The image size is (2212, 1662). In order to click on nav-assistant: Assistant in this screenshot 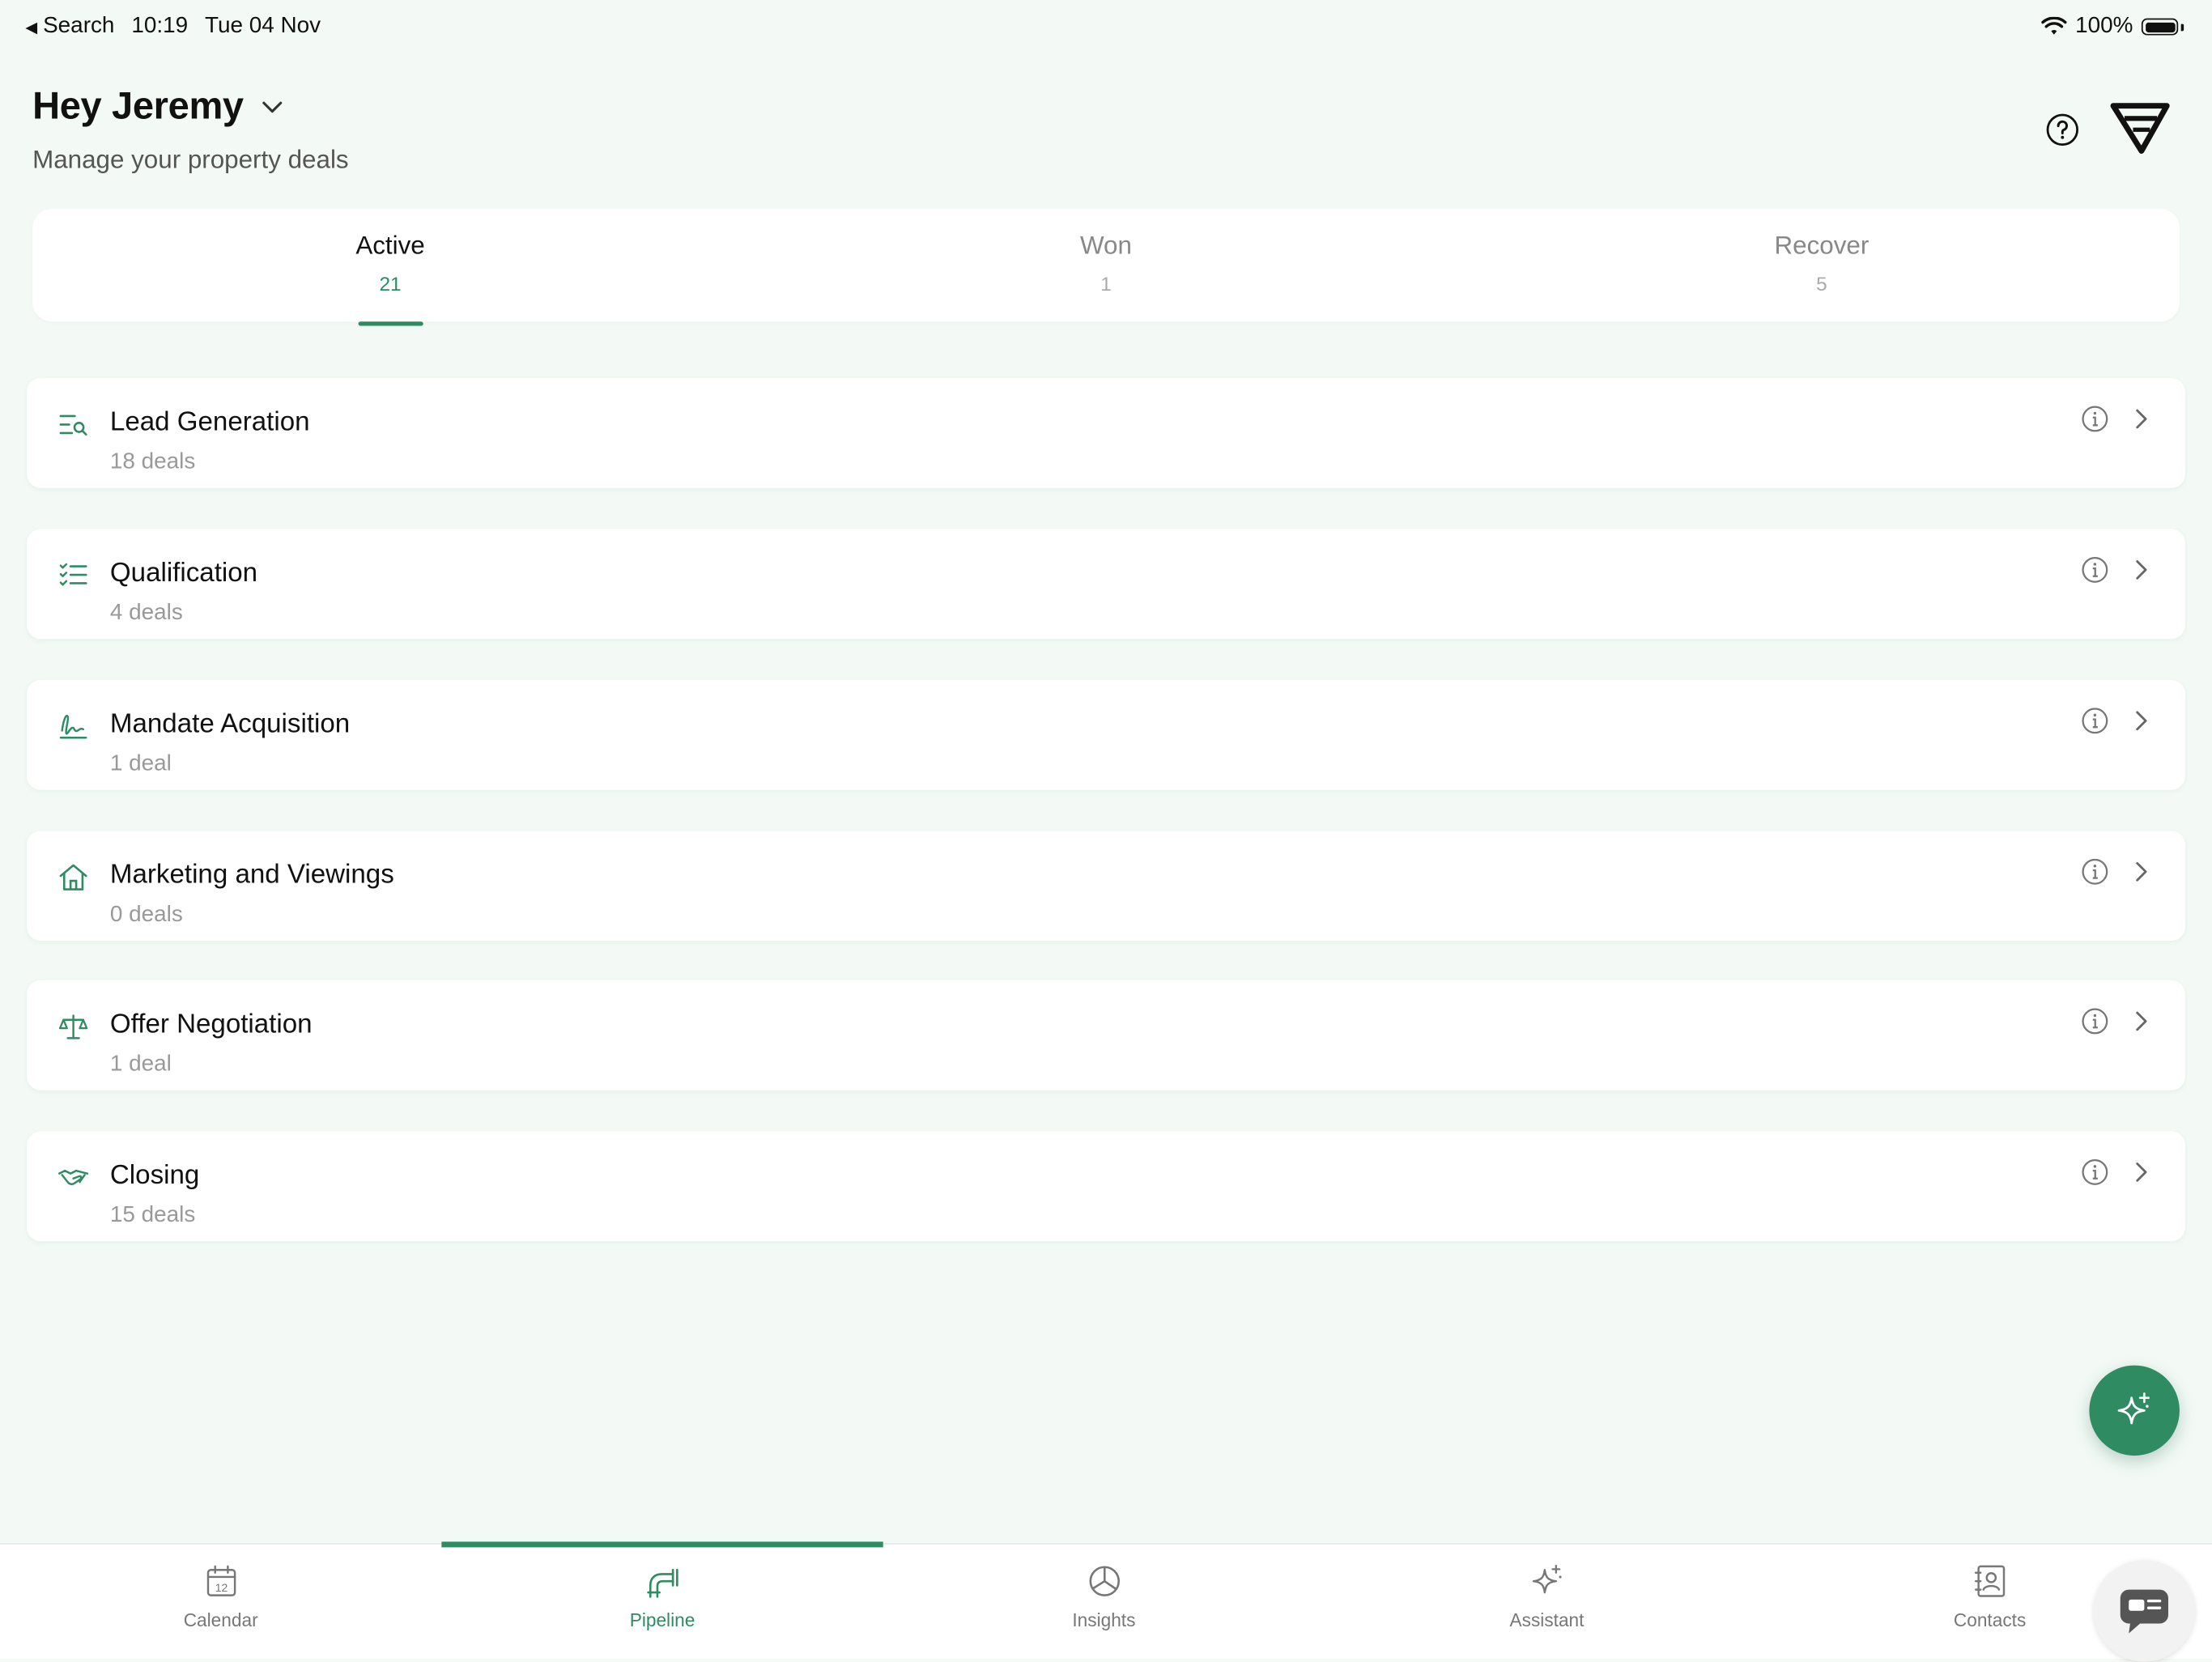, I will do `click(1547, 1602)`.